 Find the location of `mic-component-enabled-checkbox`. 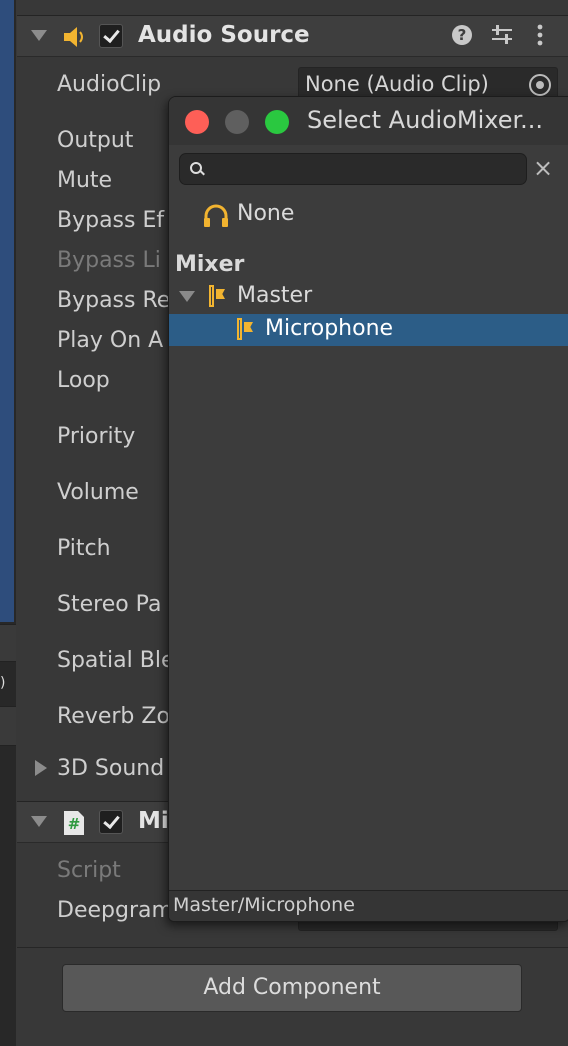

mic-component-enabled-checkbox is located at coordinates (111, 822).